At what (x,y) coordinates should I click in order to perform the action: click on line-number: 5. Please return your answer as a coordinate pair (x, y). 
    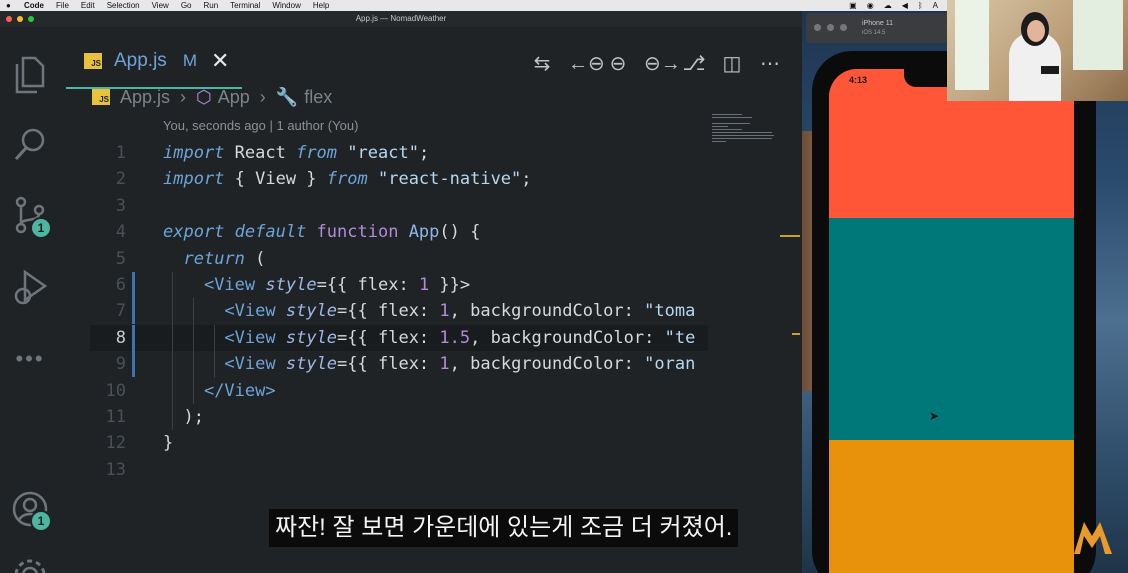
    Looking at the image, I should click on (120, 258).